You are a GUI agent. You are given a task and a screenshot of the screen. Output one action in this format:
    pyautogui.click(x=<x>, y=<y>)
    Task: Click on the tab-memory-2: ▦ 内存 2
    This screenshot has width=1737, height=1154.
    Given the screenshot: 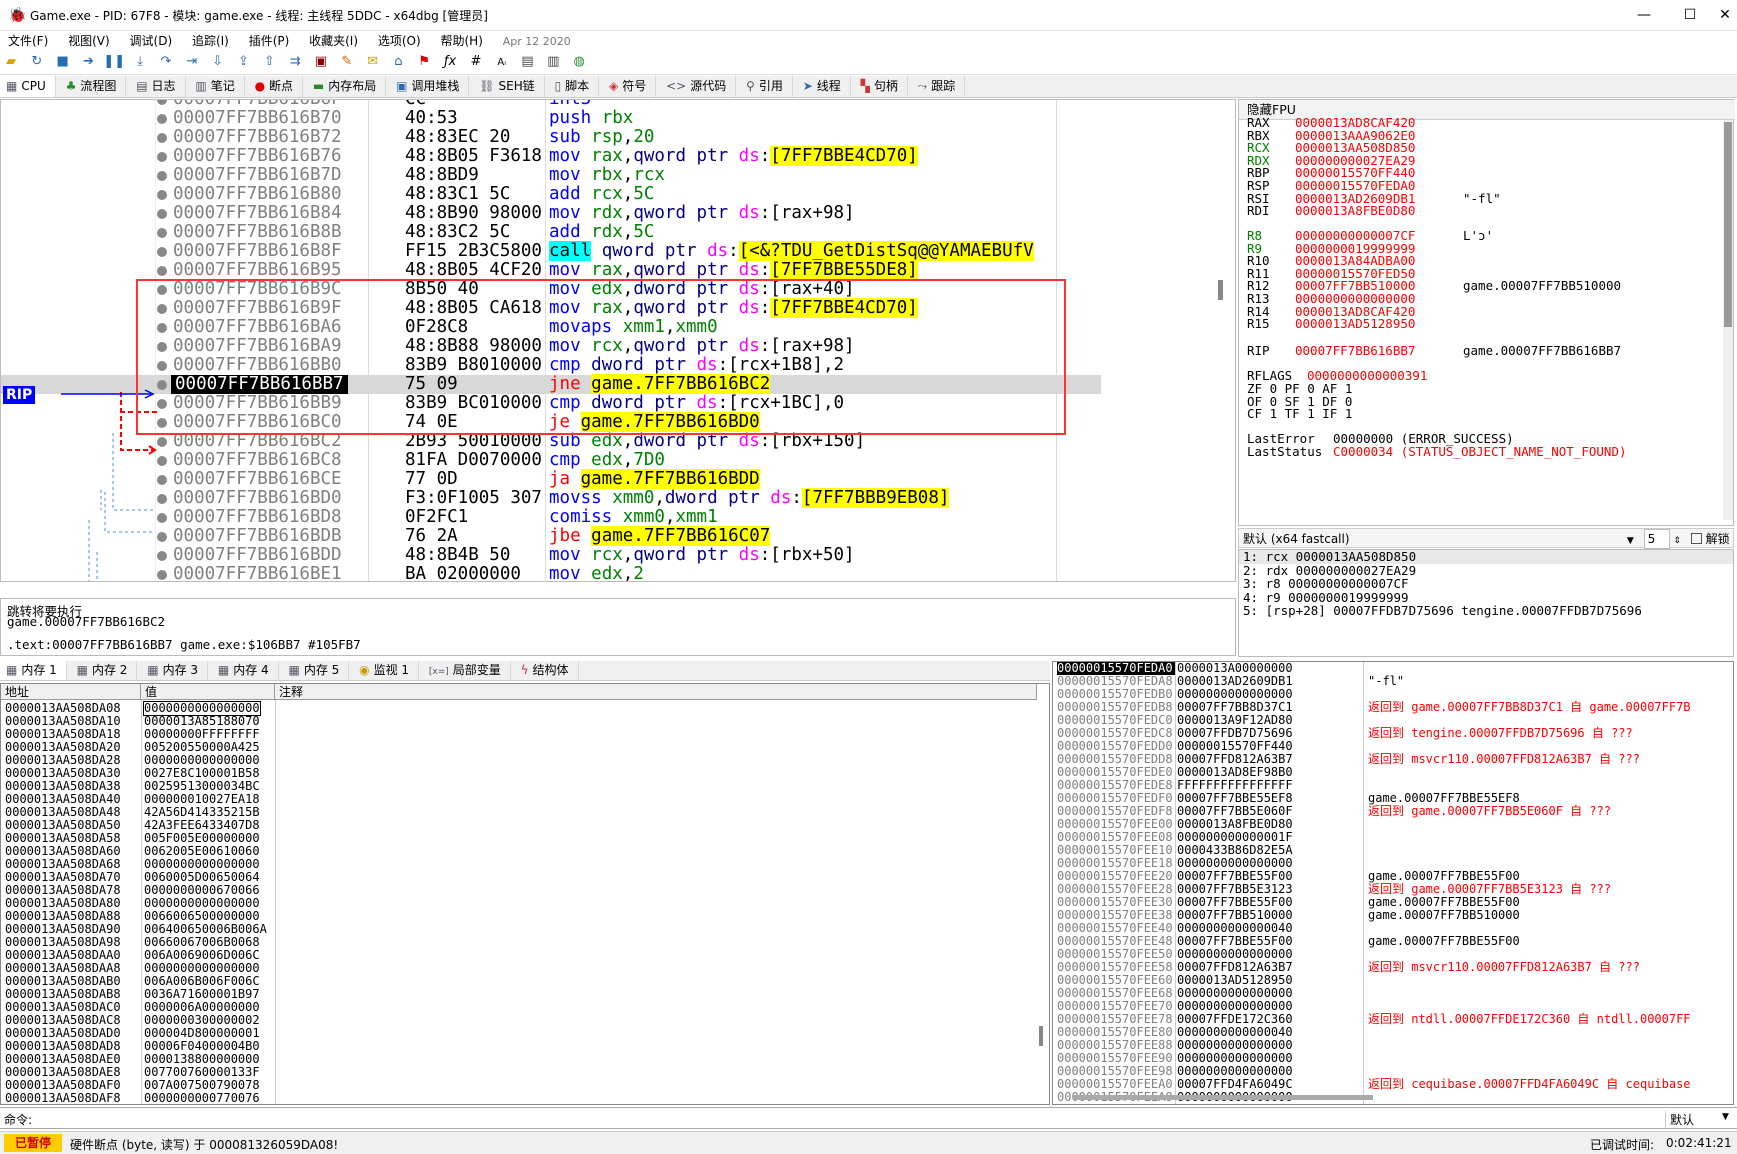 What is the action you would take?
    pyautogui.click(x=104, y=670)
    